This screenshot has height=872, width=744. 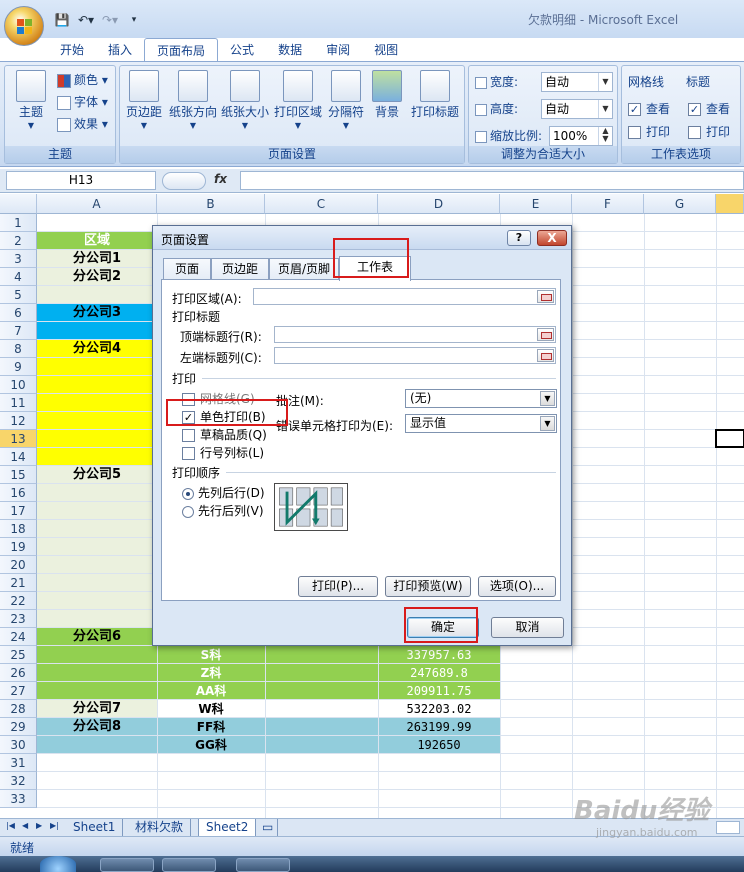 What do you see at coordinates (18, 673) in the screenshot?
I see `row-header: 26` at bounding box center [18, 673].